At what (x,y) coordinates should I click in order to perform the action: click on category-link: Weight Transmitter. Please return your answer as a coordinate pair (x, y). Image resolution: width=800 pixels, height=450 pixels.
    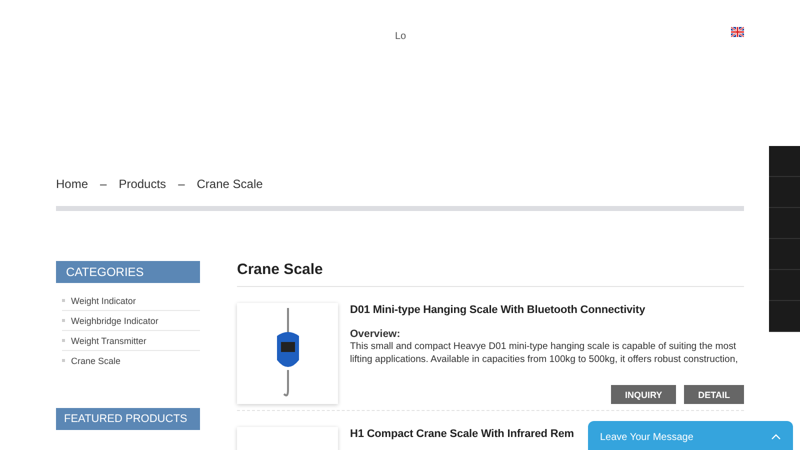
    Looking at the image, I should click on (131, 341).